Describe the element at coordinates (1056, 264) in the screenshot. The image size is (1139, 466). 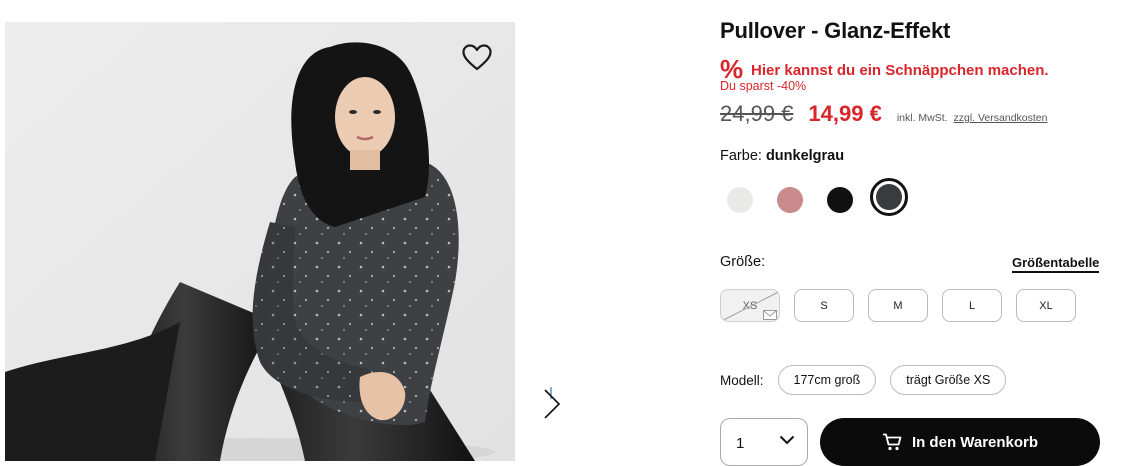
I see `size-chart-link: Größentabelle` at that location.